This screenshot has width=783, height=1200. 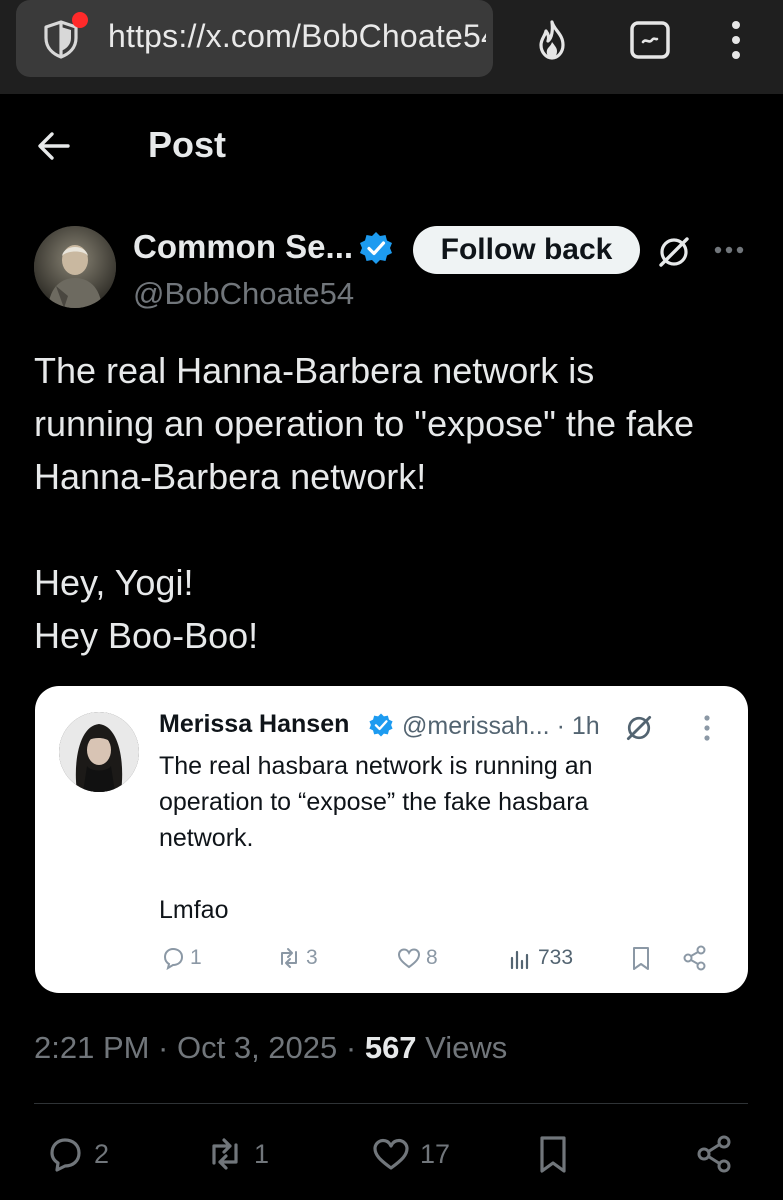 I want to click on post-views-label: Views, so click(x=462, y=1047).